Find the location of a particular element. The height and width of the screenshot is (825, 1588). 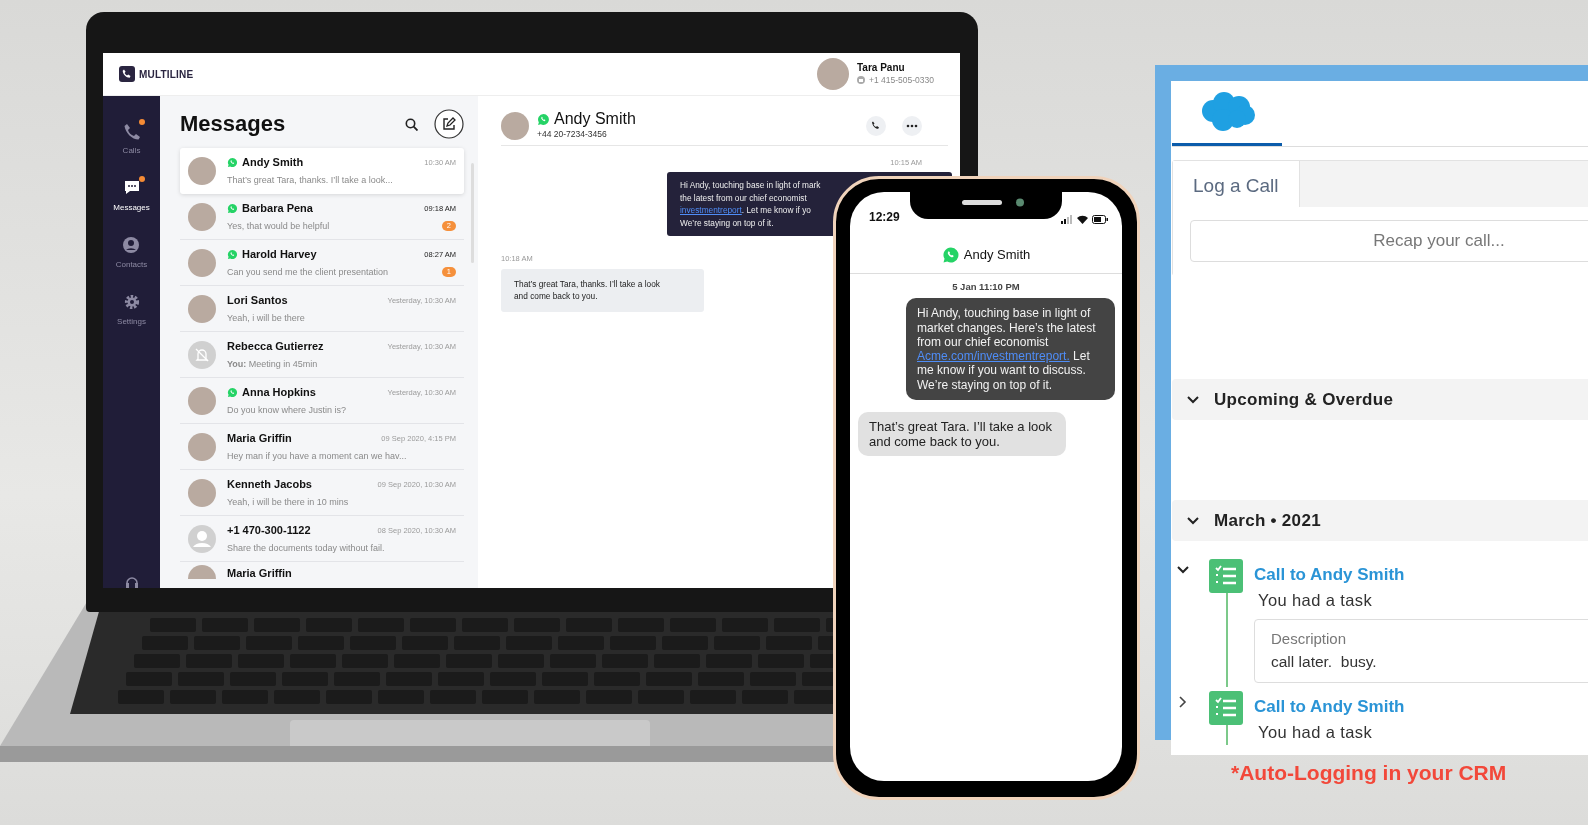

muted-bell-avatar is located at coordinates (202, 354).